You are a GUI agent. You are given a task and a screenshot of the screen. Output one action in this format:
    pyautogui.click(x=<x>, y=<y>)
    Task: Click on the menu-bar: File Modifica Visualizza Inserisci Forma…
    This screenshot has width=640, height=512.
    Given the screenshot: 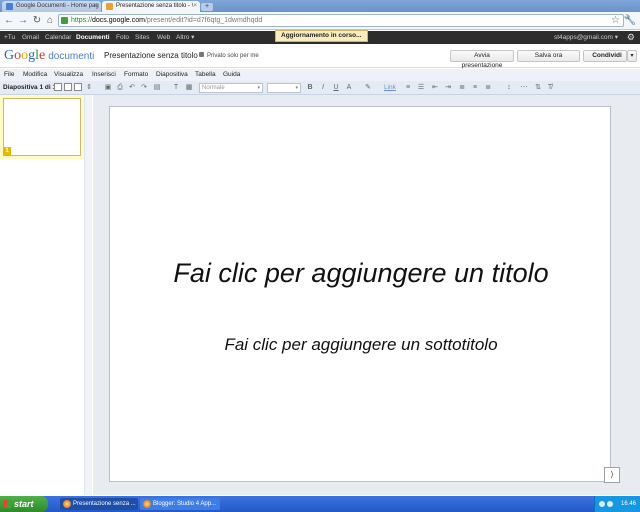 What is the action you would take?
    pyautogui.click(x=320, y=75)
    